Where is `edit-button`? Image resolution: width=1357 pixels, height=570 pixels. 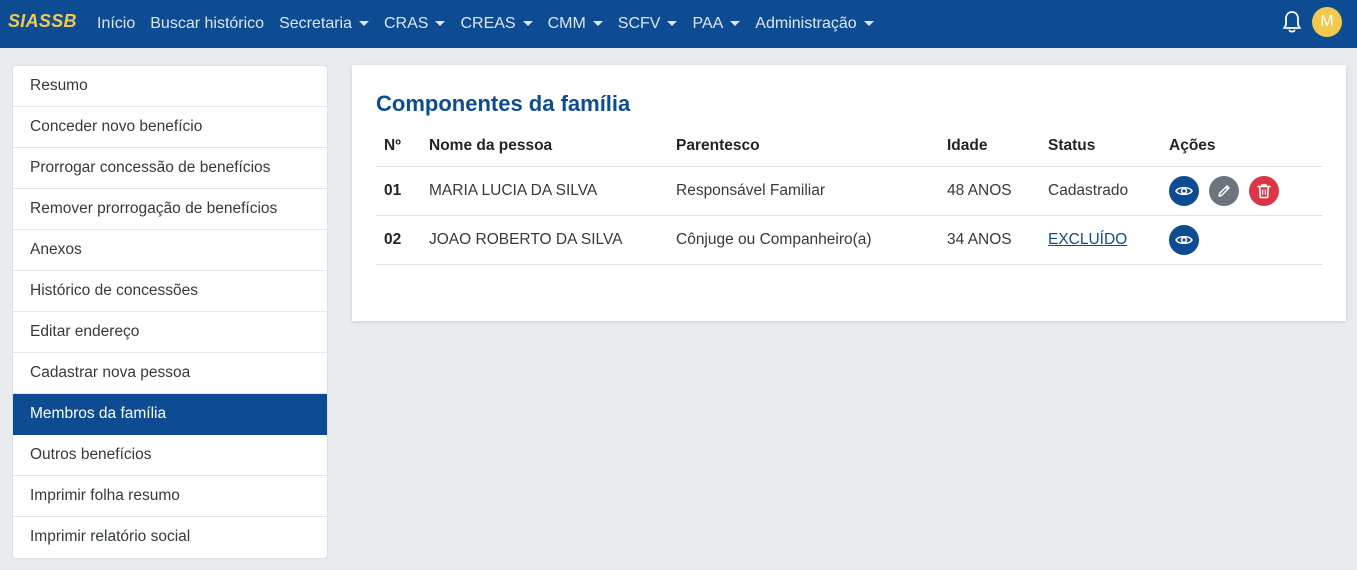 edit-button is located at coordinates (1224, 190).